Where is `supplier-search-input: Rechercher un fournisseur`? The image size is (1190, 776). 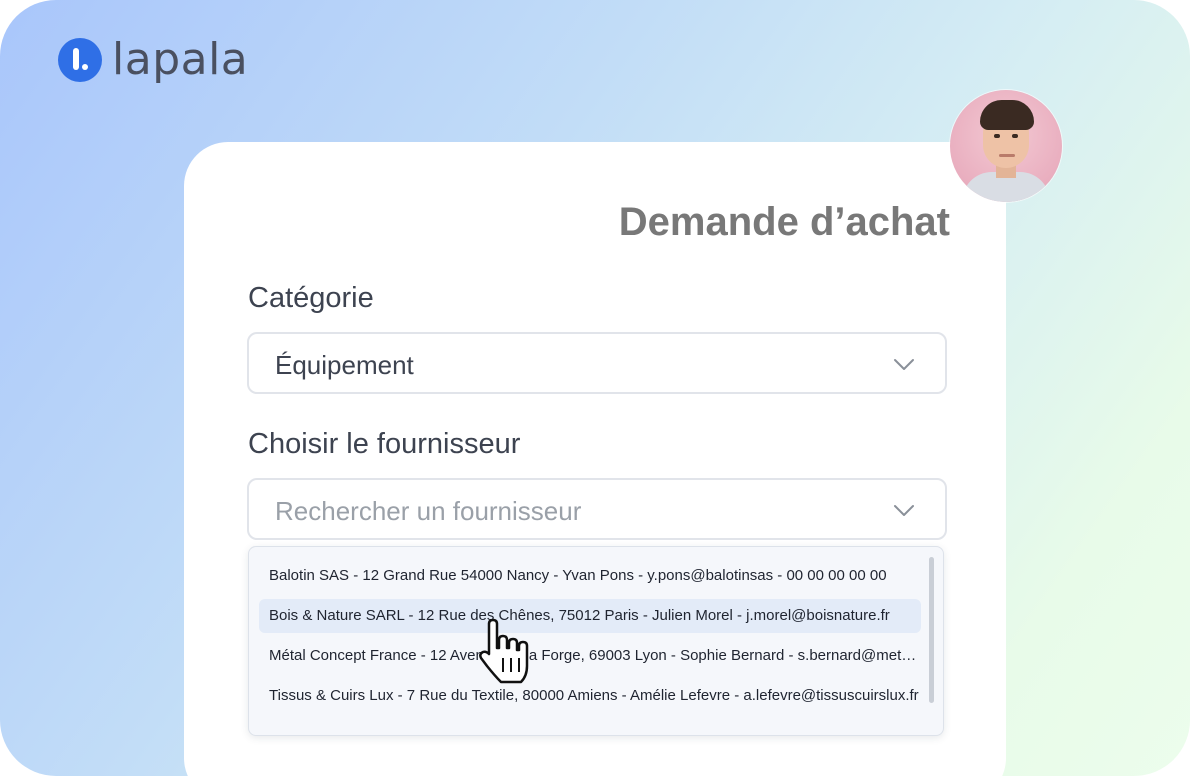 supplier-search-input: Rechercher un fournisseur is located at coordinates (597, 509).